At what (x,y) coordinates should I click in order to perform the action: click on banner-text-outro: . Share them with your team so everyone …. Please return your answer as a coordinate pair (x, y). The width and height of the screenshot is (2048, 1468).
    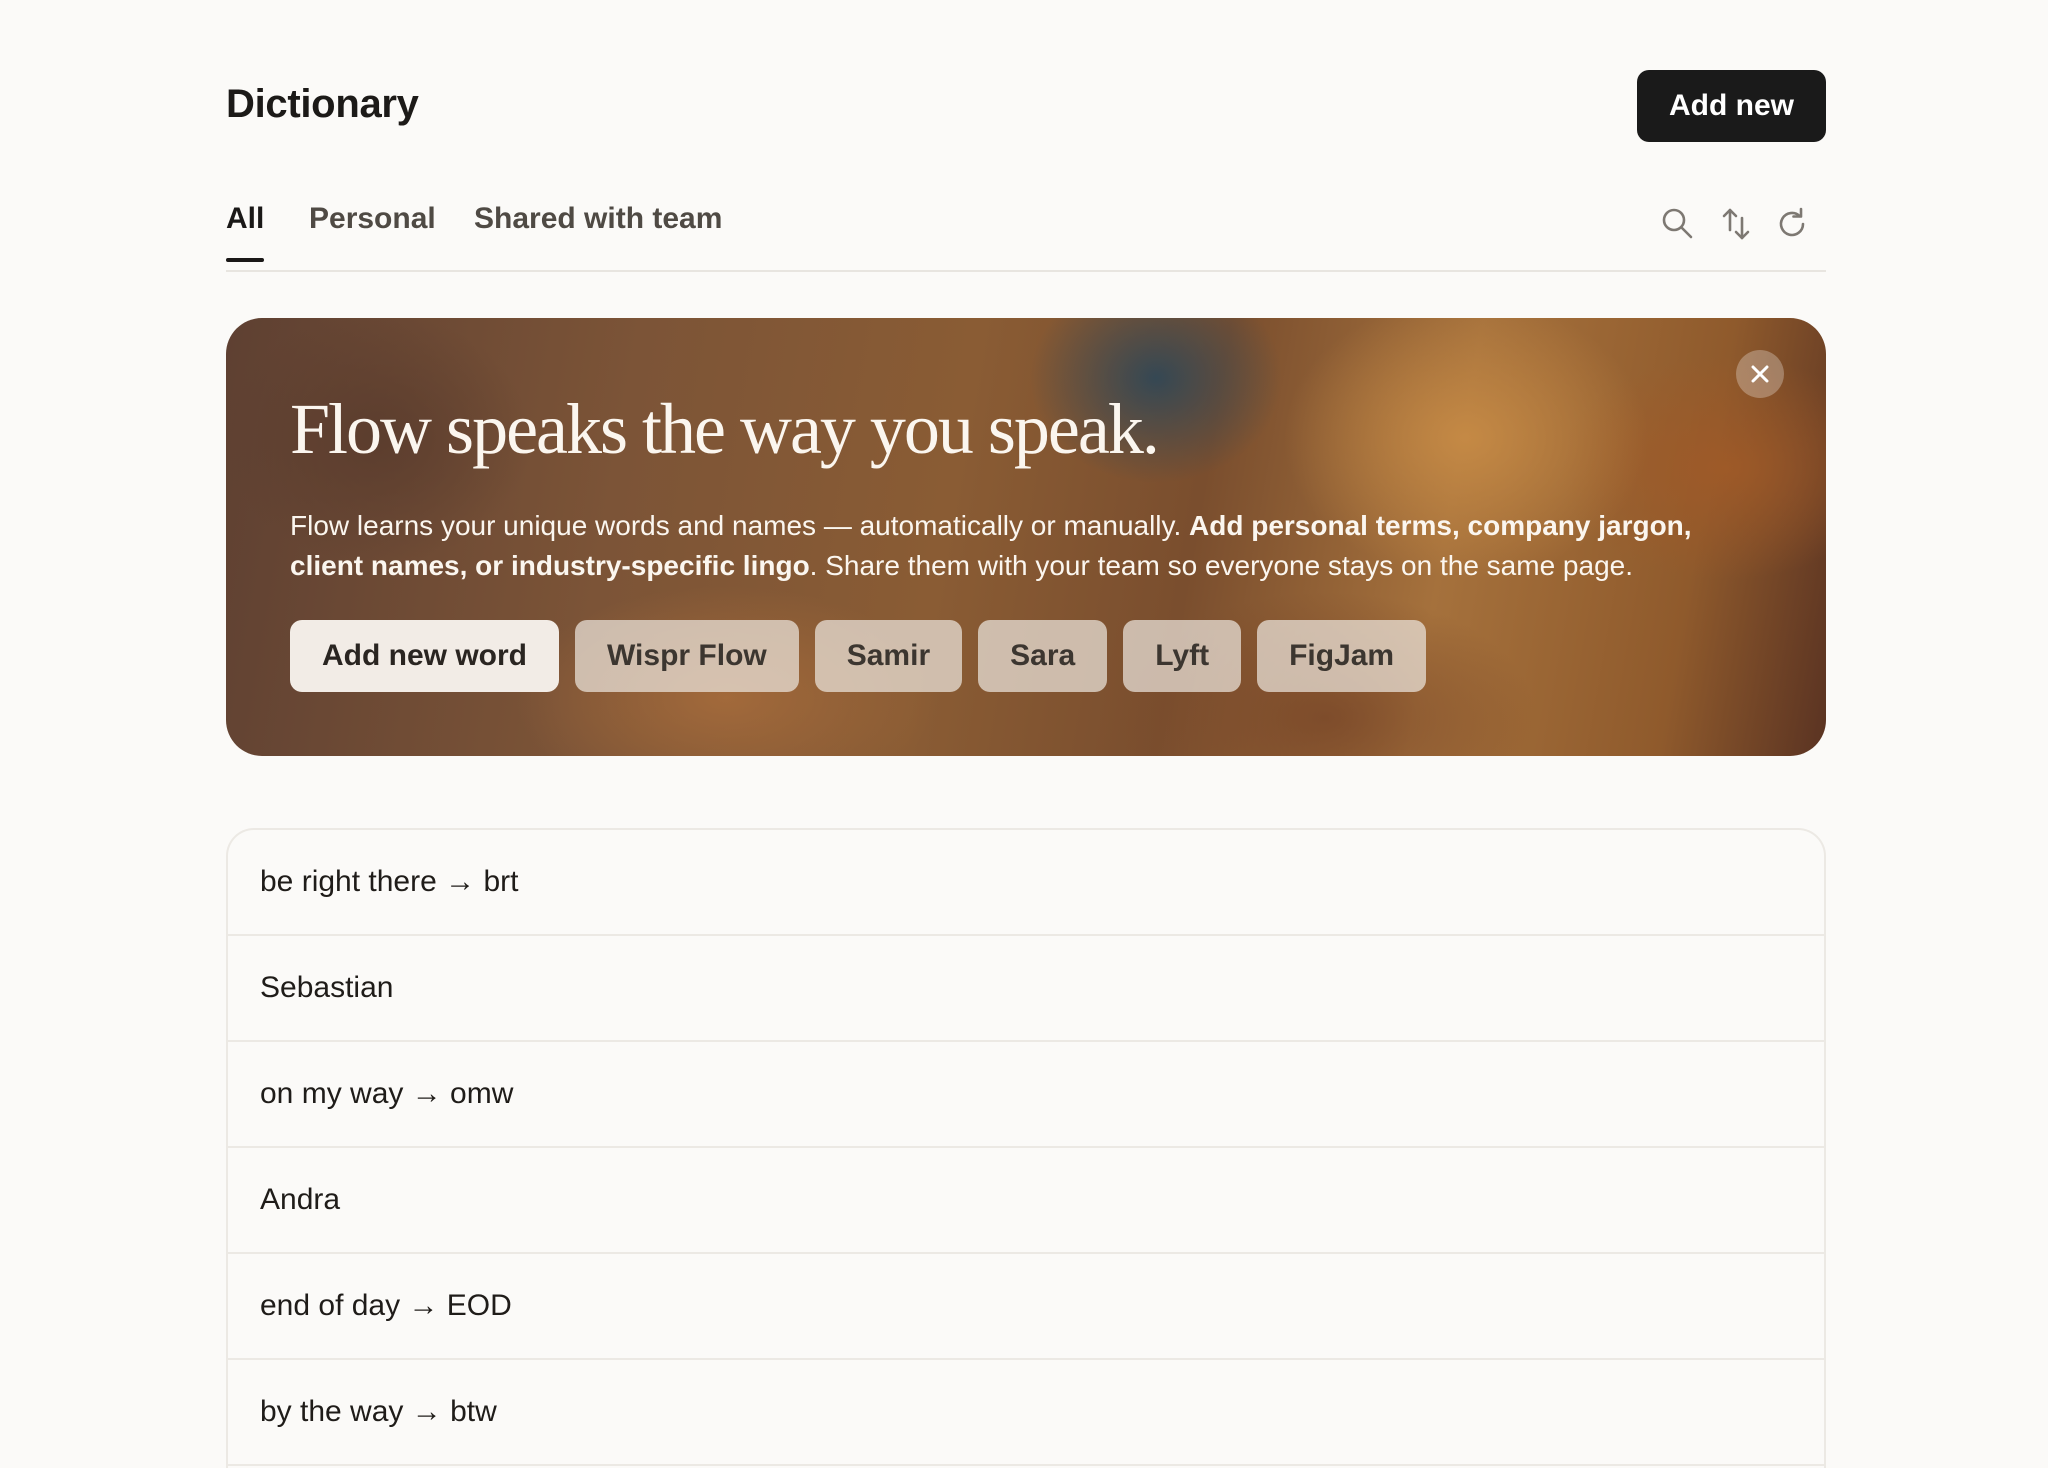
    Looking at the image, I should click on (1221, 565).